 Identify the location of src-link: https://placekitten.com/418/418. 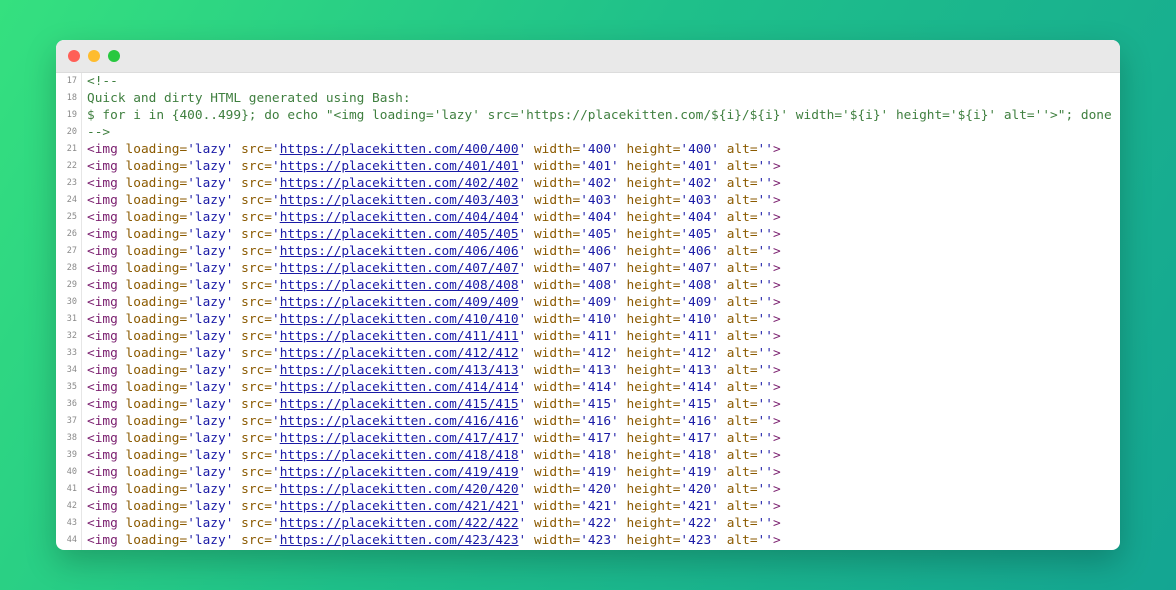
(399, 455).